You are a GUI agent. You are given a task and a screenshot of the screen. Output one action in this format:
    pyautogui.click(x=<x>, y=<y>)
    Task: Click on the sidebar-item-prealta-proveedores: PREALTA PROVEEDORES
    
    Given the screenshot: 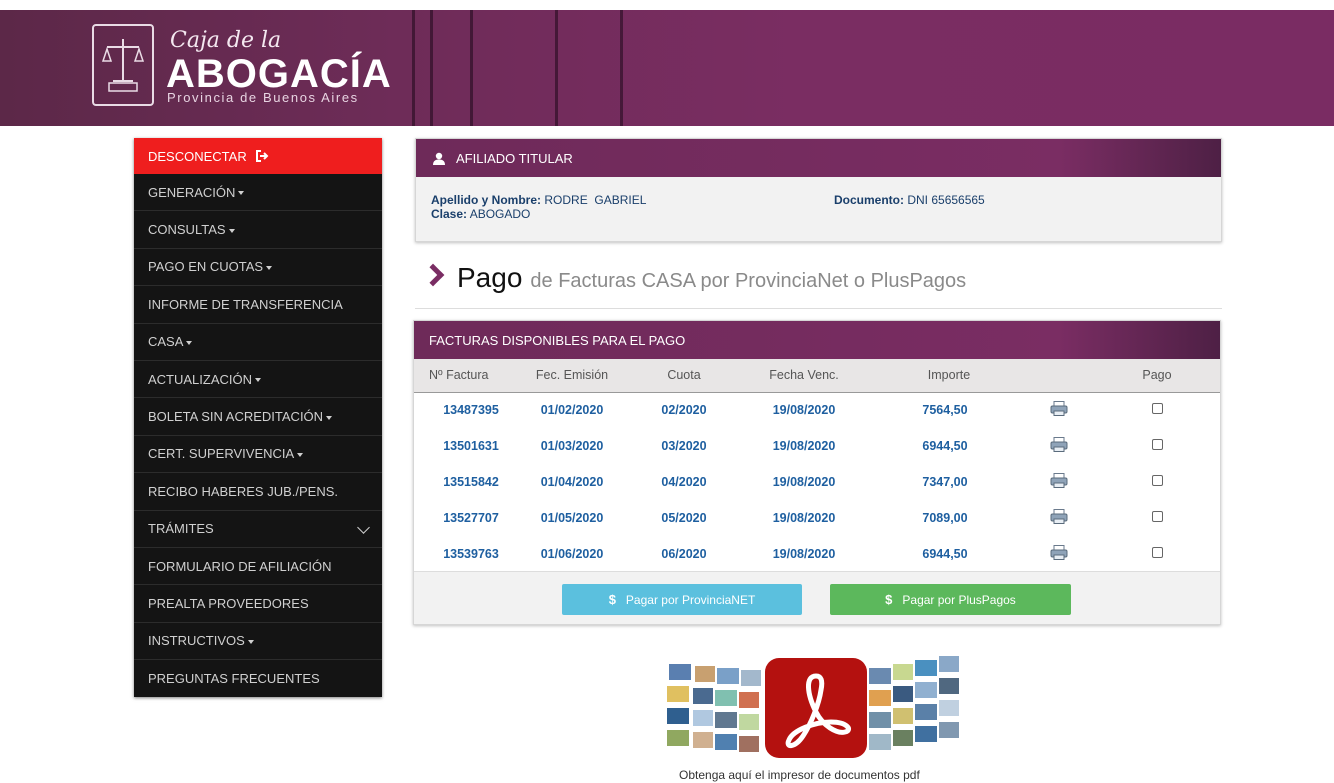 What is the action you would take?
    pyautogui.click(x=258, y=604)
    